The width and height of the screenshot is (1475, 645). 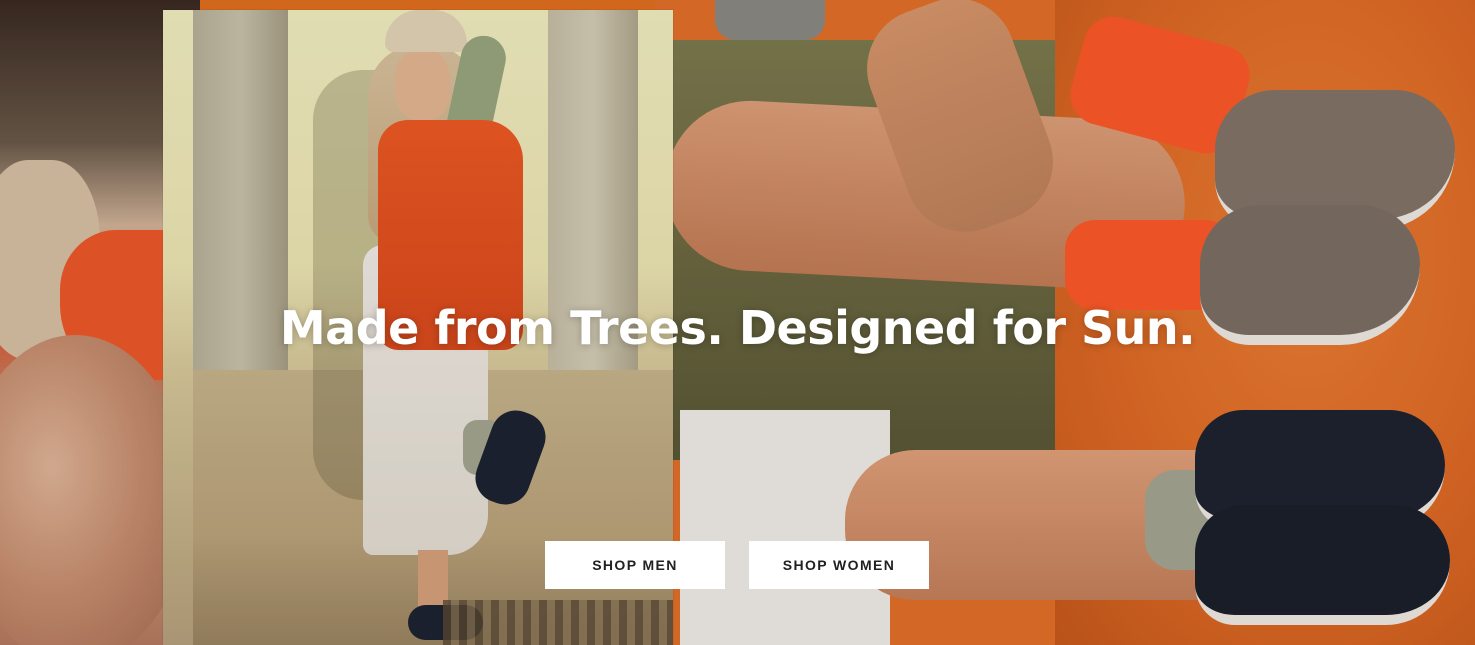 What do you see at coordinates (737, 565) in the screenshot?
I see `hero-cta-group: SHOP MEN SHOP WOMEN` at bounding box center [737, 565].